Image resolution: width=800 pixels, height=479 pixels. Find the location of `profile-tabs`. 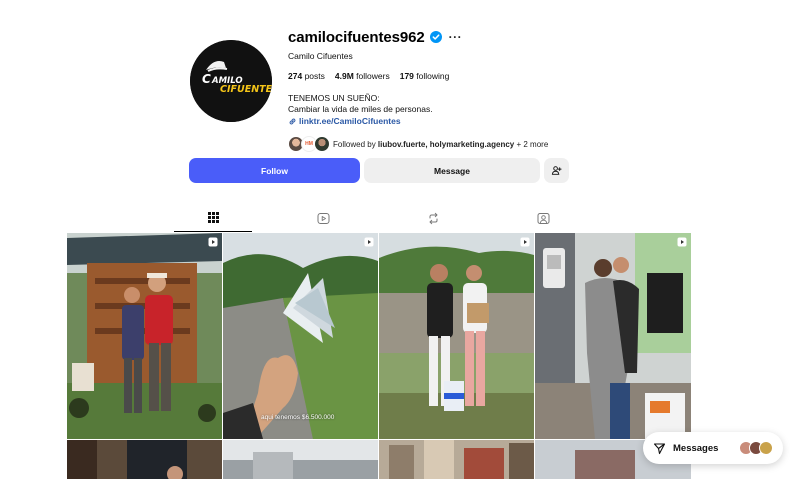

profile-tabs is located at coordinates (378, 218).